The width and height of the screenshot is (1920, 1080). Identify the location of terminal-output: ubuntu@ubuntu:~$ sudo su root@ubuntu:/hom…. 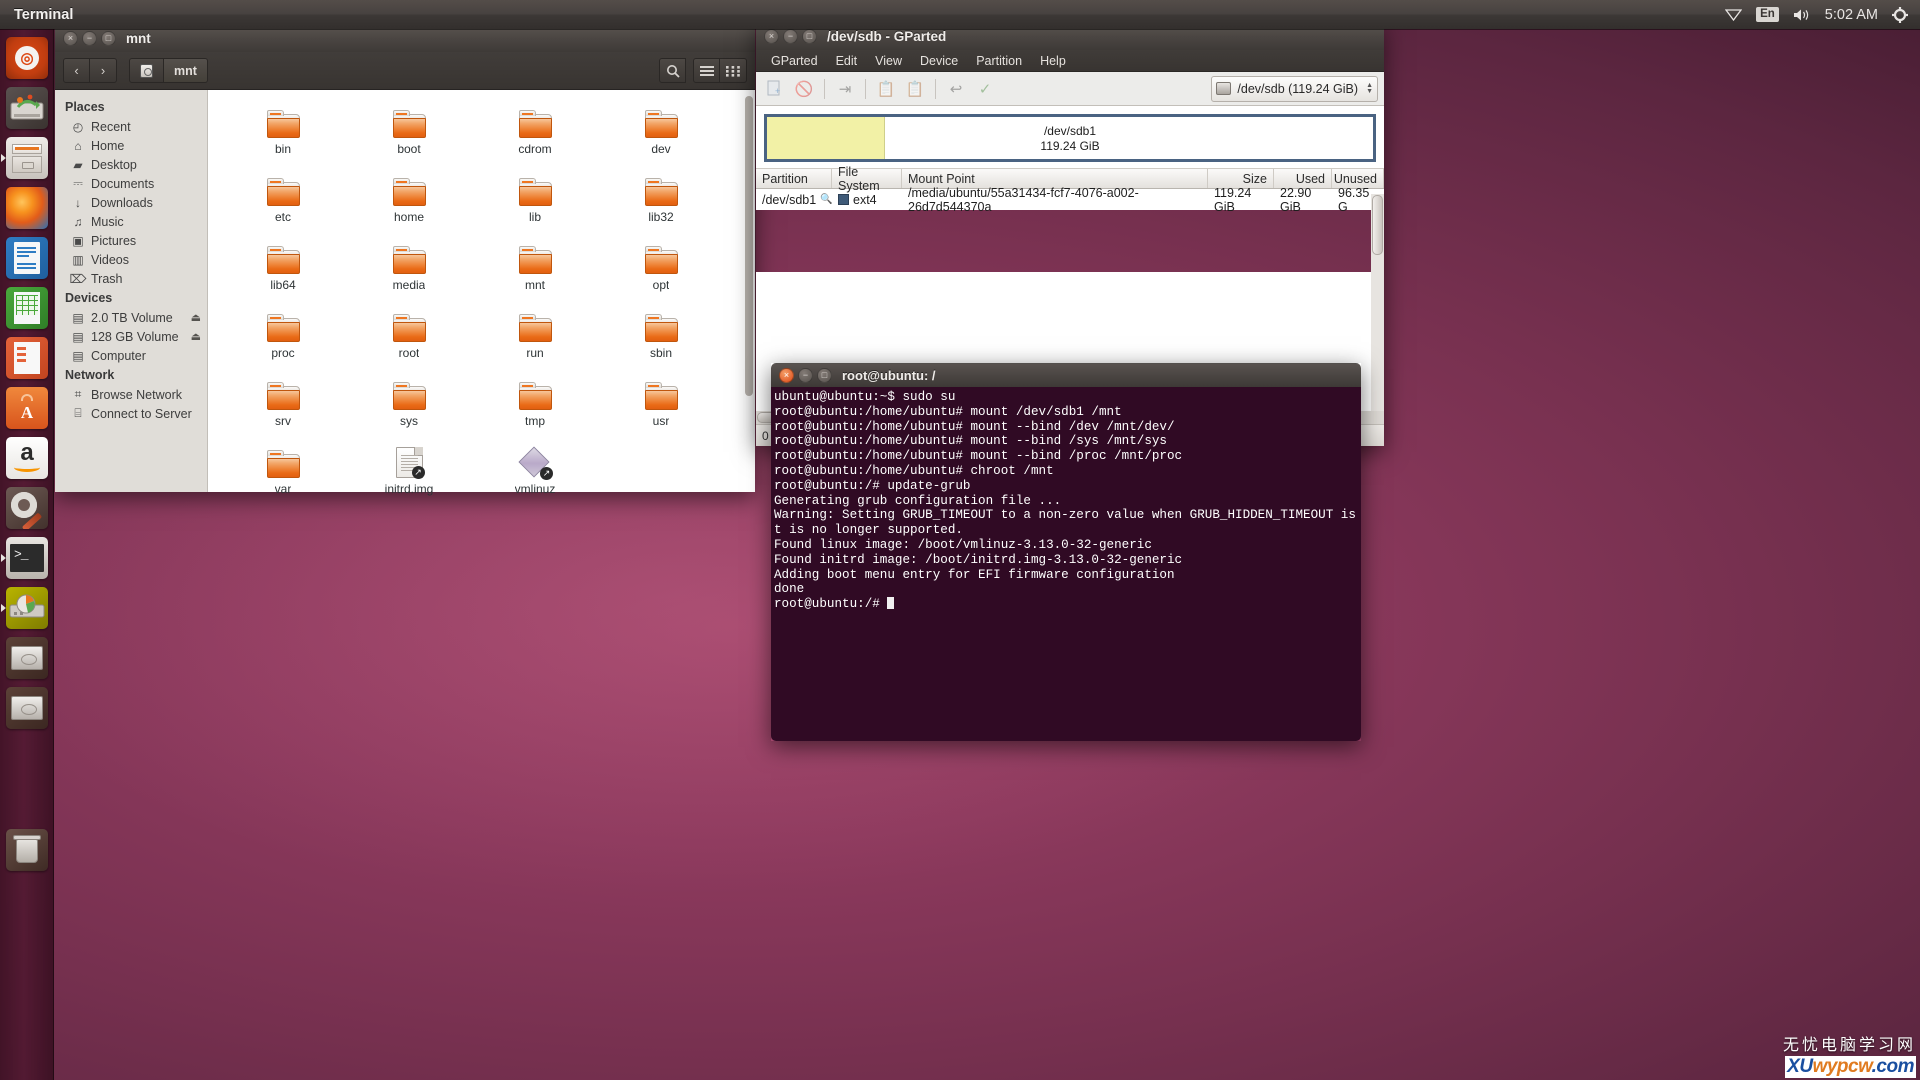
(1066, 564).